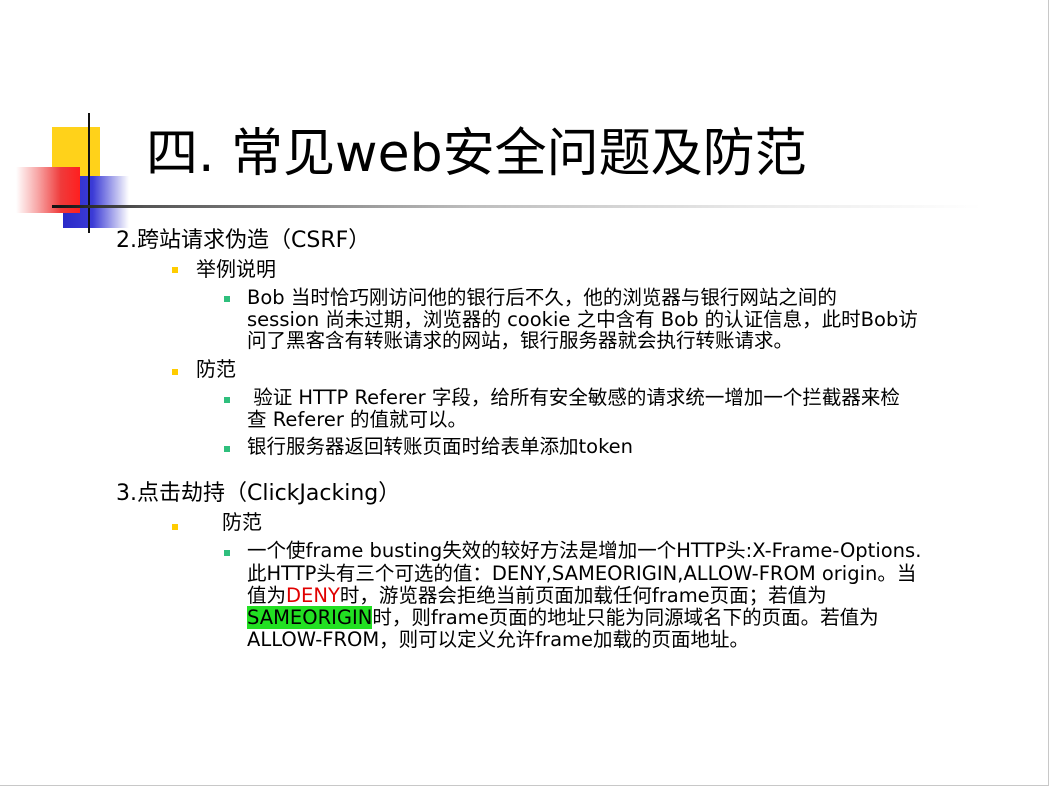  Describe the element at coordinates (258, 493) in the screenshot. I see `section-heading-clickjacking: 3.点击劫持（ClickJacking）` at that location.